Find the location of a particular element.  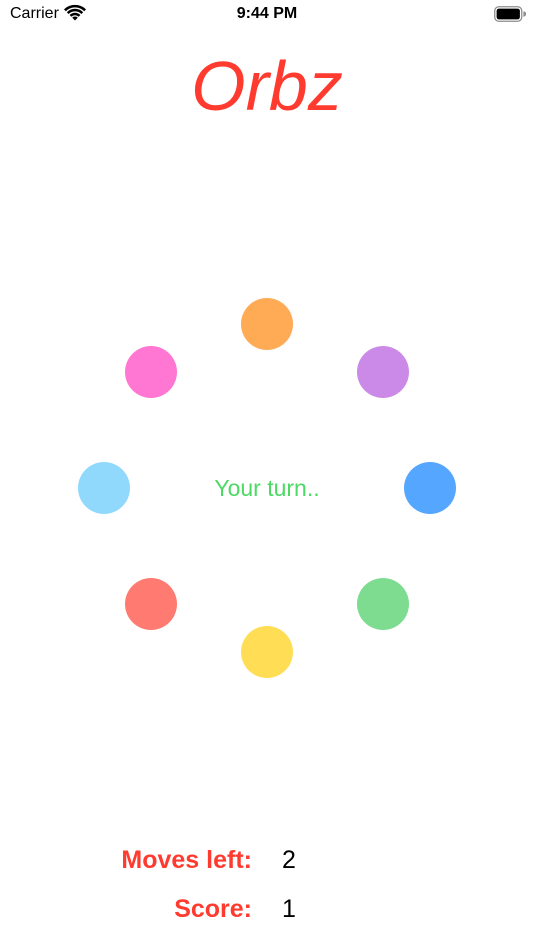

moves-left-value: 2 is located at coordinates (289, 860).